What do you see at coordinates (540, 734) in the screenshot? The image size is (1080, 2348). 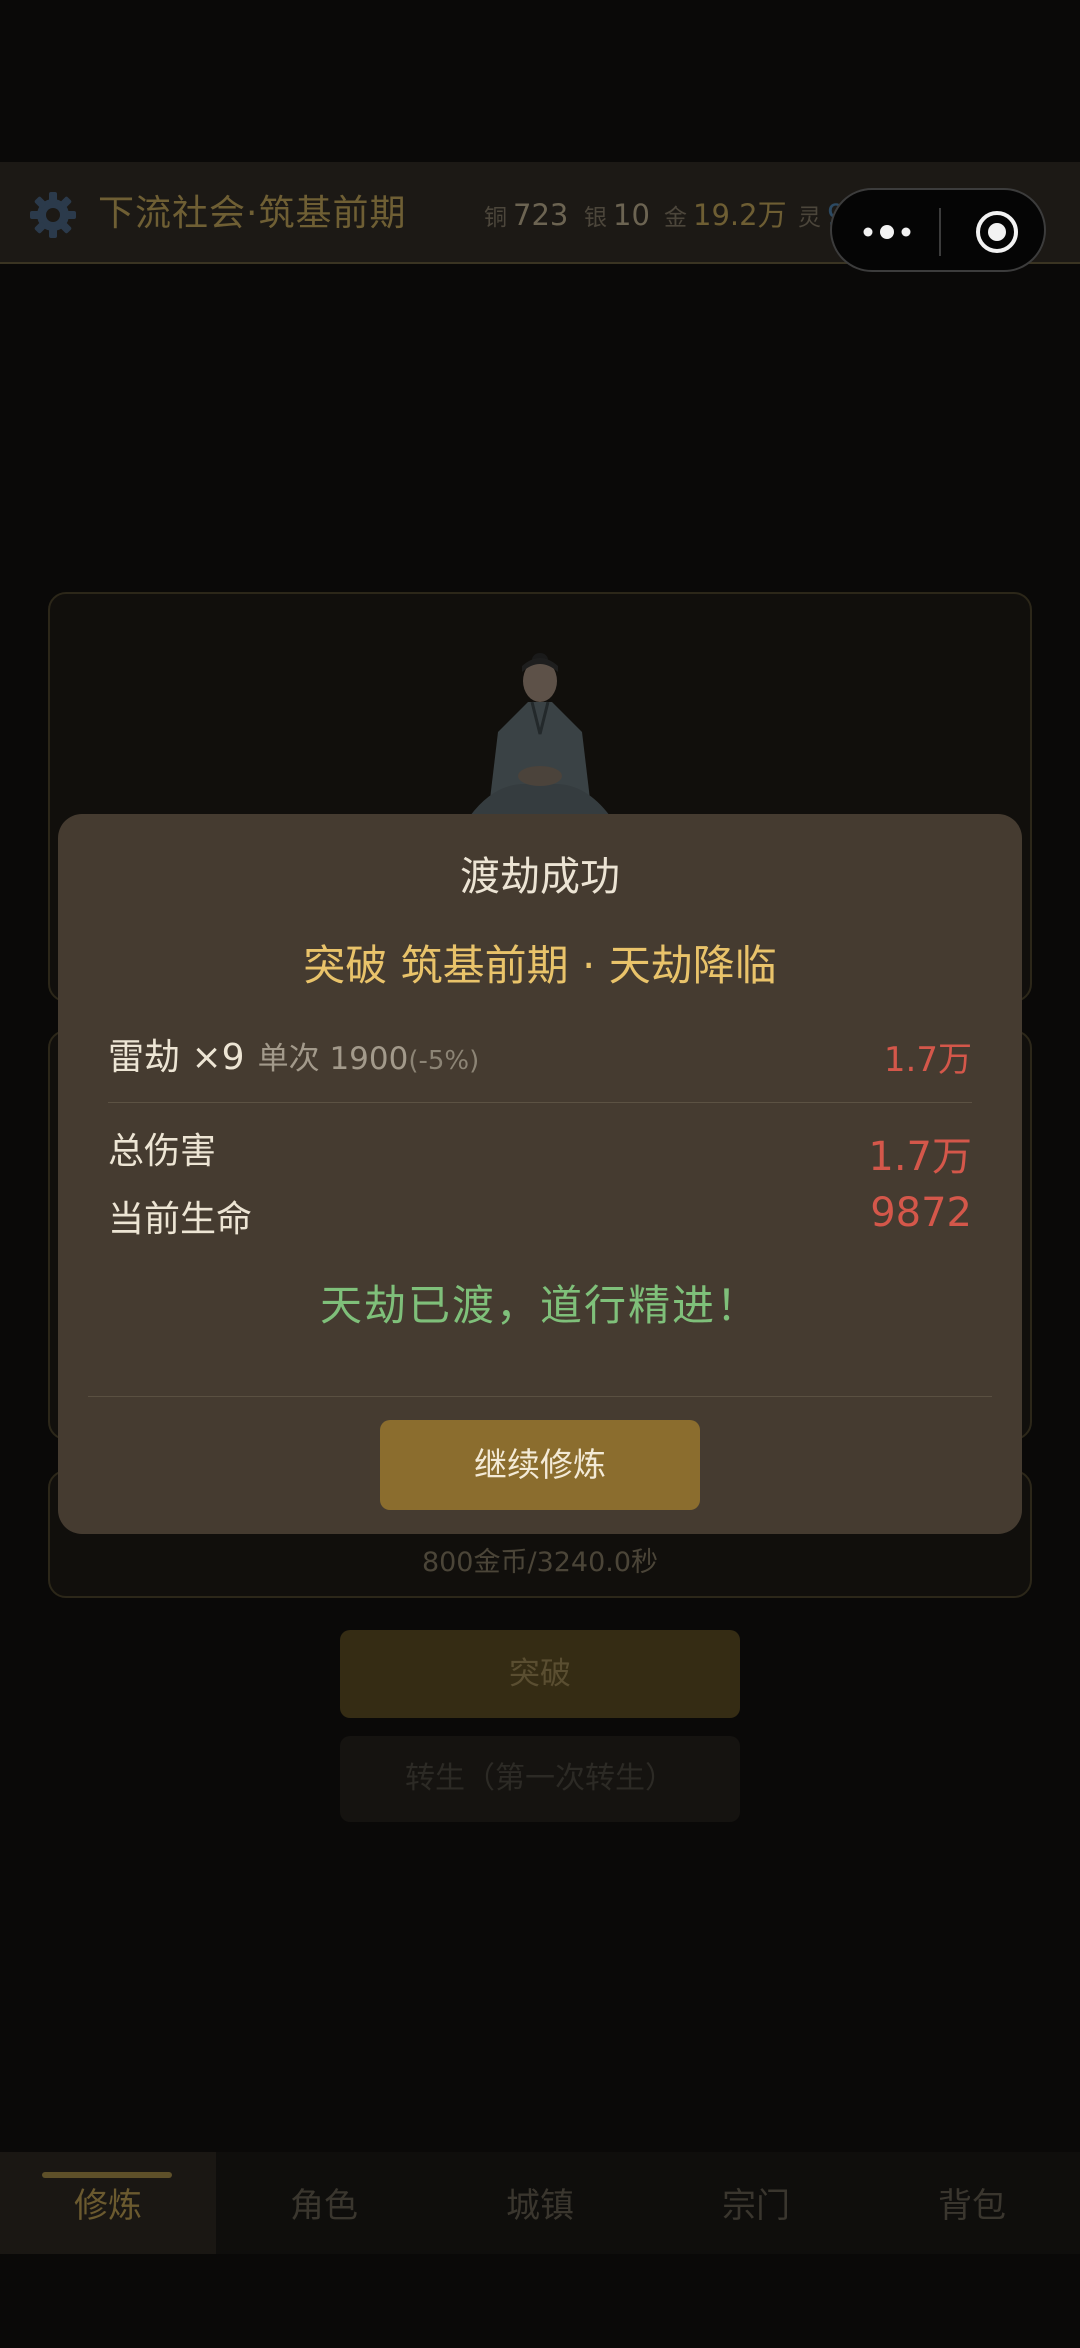 I see `cultivator-portrait` at bounding box center [540, 734].